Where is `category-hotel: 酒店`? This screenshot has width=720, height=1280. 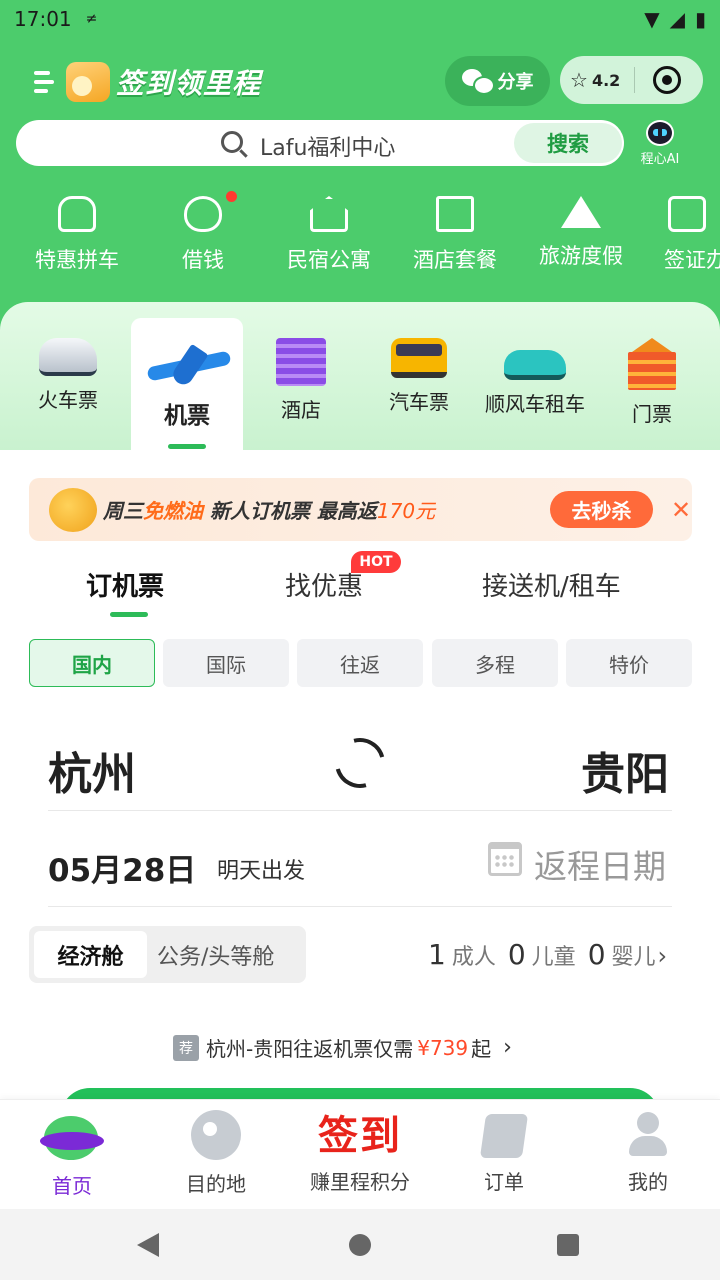
category-hotel: 酒店 is located at coordinates (301, 380).